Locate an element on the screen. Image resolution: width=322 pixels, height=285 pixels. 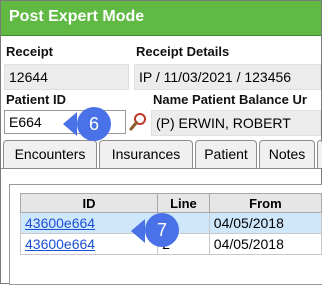
receipt-field: 12644 is located at coordinates (66, 77).